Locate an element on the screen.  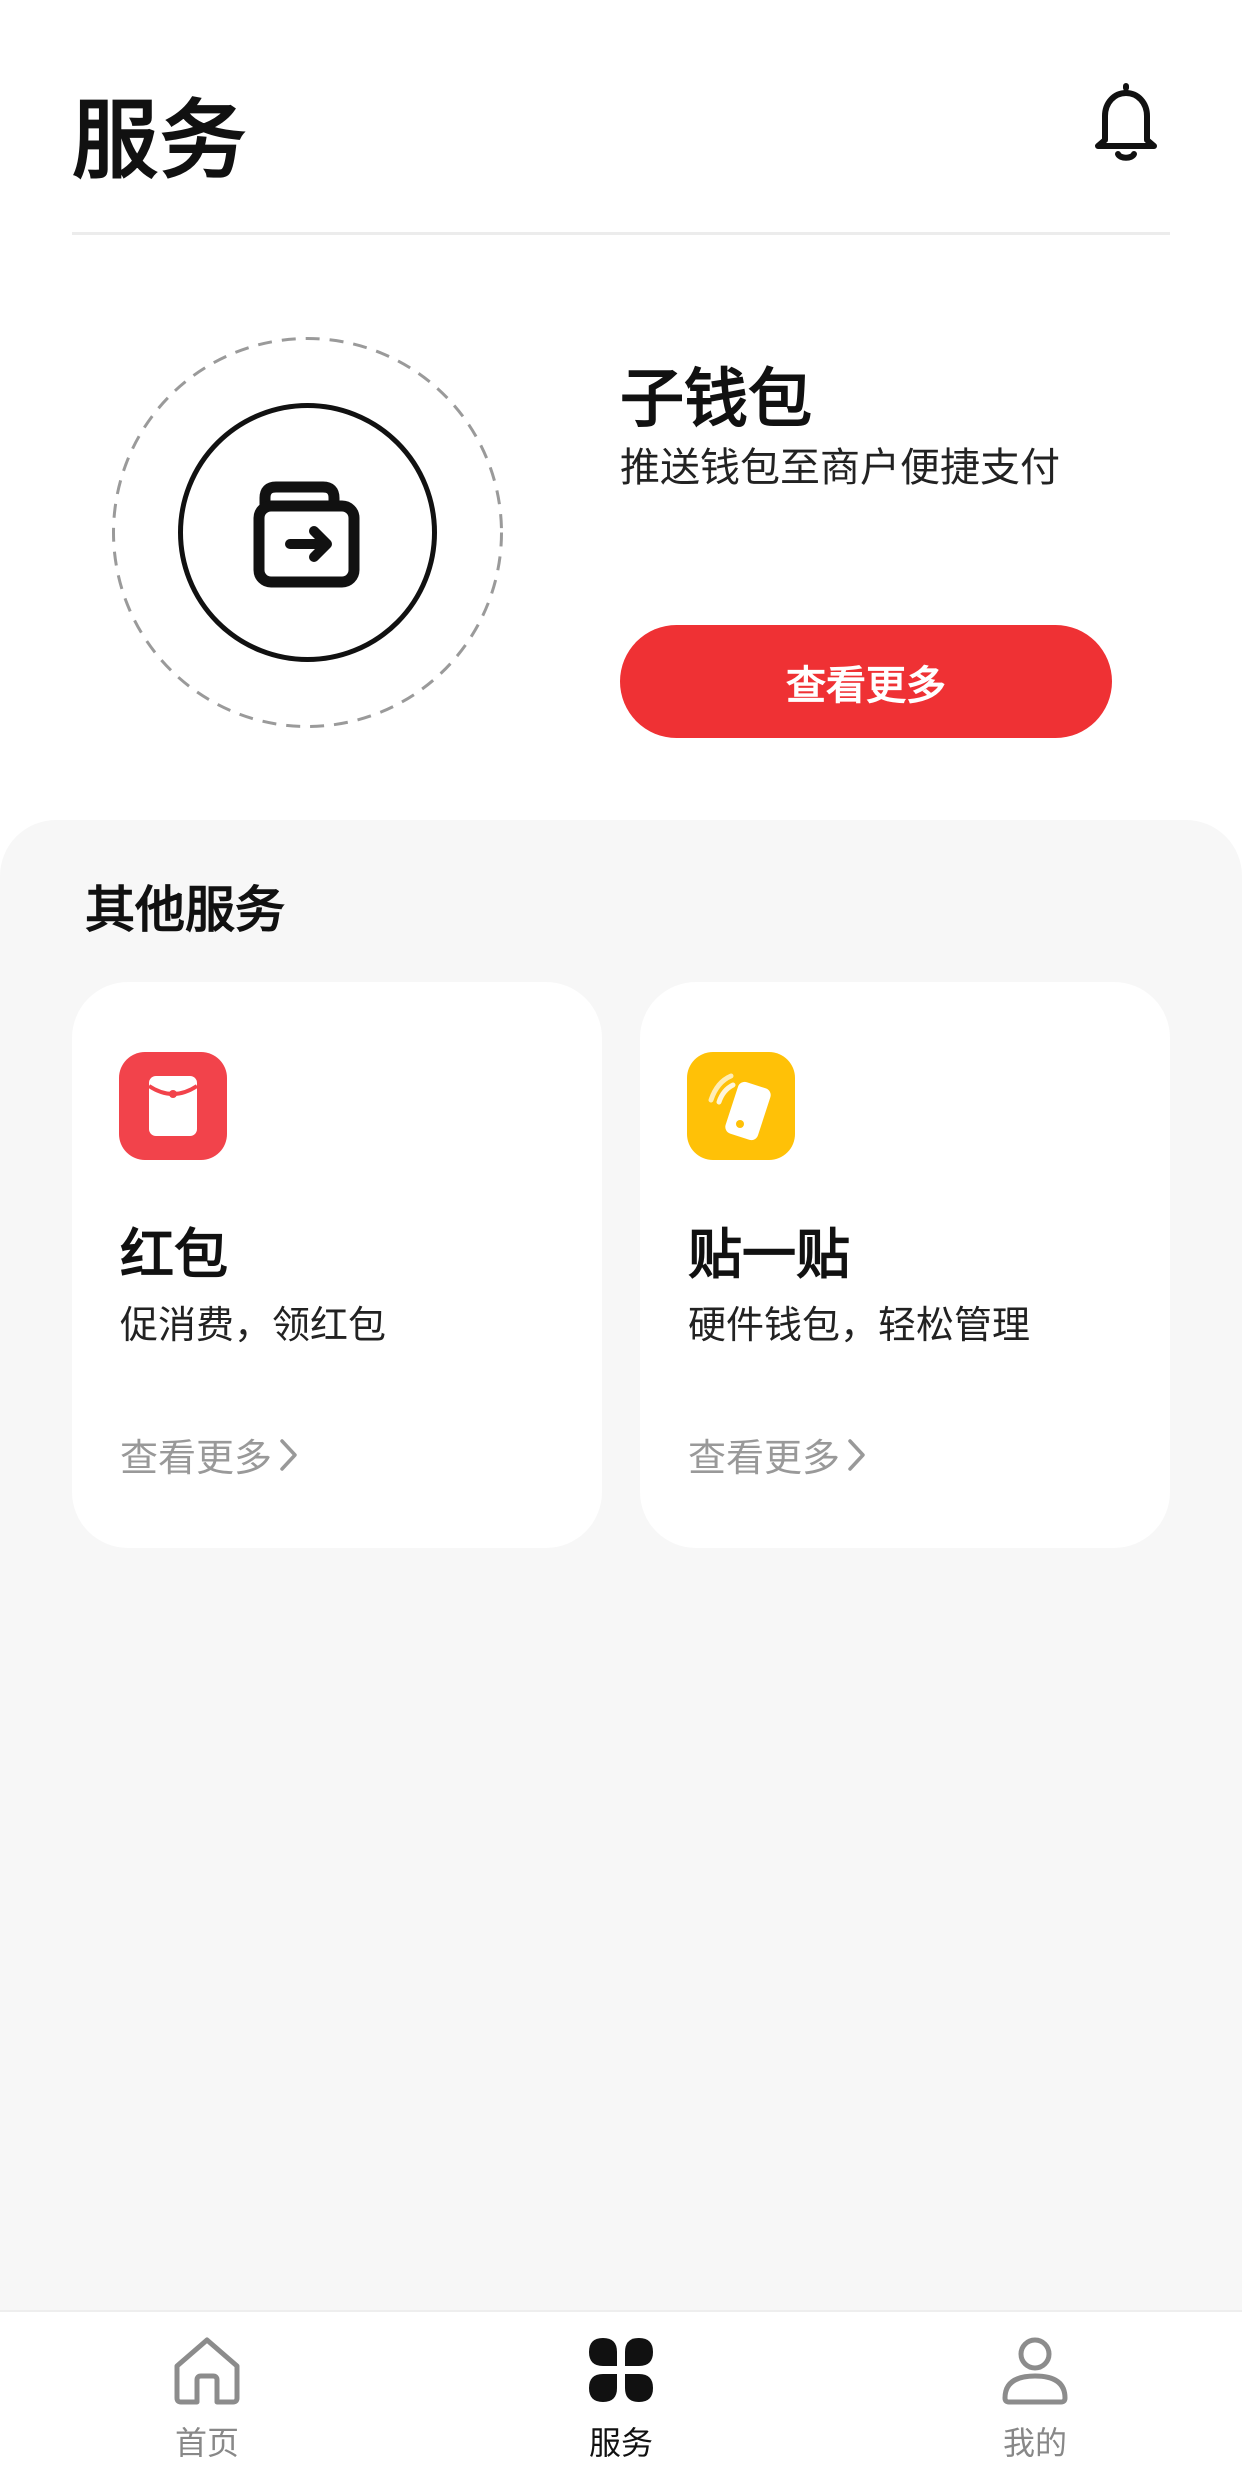
card-description: 促消费，领红包 is located at coordinates (253, 1325).